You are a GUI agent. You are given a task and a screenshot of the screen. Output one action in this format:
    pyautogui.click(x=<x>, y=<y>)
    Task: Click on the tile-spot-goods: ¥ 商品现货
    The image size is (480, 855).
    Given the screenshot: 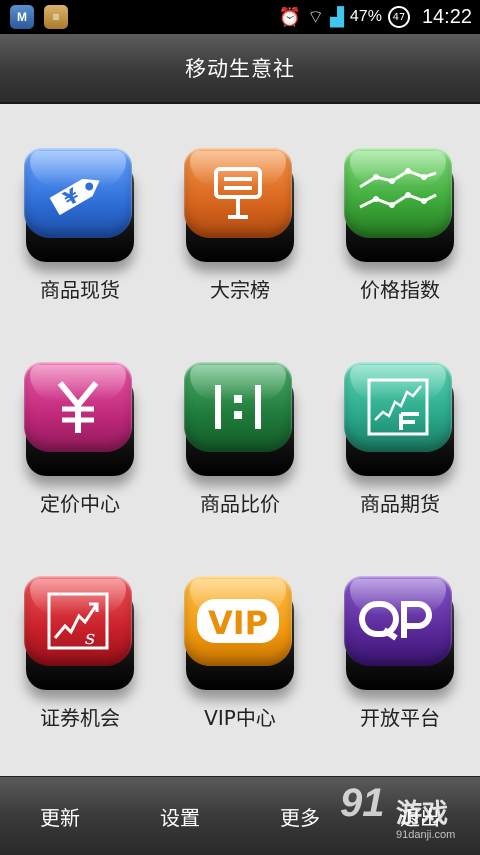 What is the action you would take?
    pyautogui.click(x=80, y=211)
    